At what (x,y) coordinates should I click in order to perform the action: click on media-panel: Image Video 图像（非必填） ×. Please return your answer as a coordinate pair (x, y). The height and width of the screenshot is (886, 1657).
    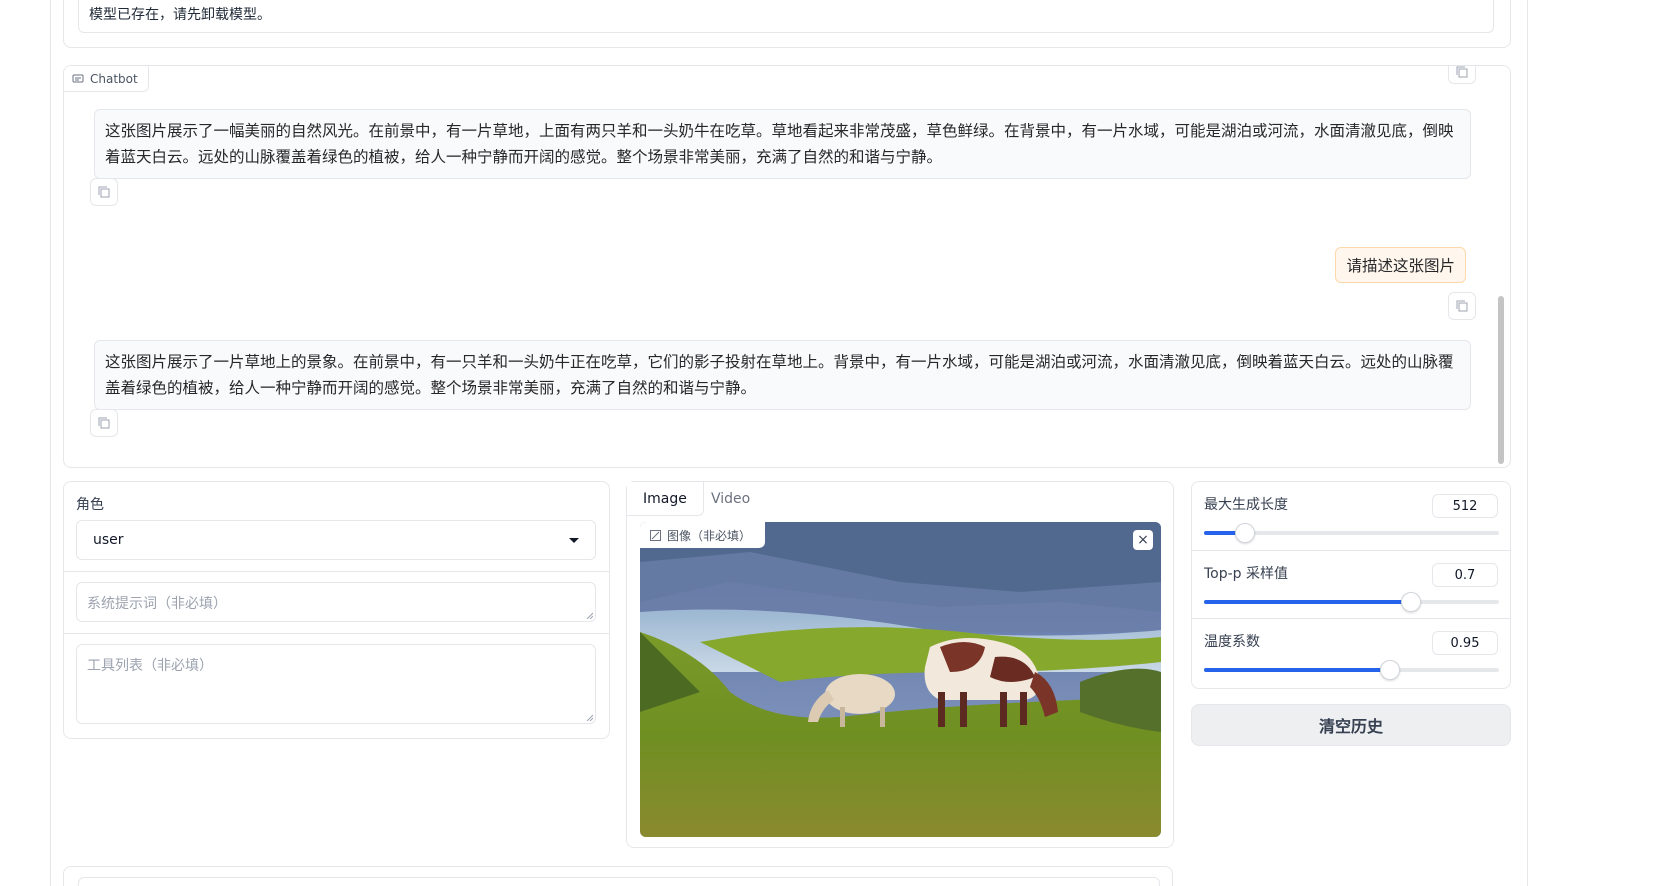
    Looking at the image, I should click on (900, 664).